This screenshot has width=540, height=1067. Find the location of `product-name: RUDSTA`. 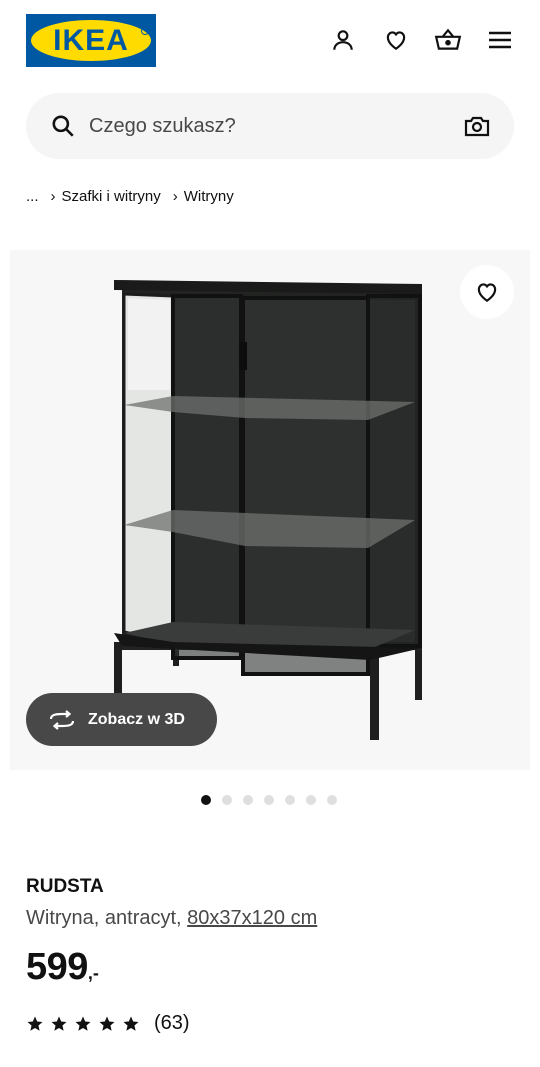

product-name: RUDSTA is located at coordinates (65, 886).